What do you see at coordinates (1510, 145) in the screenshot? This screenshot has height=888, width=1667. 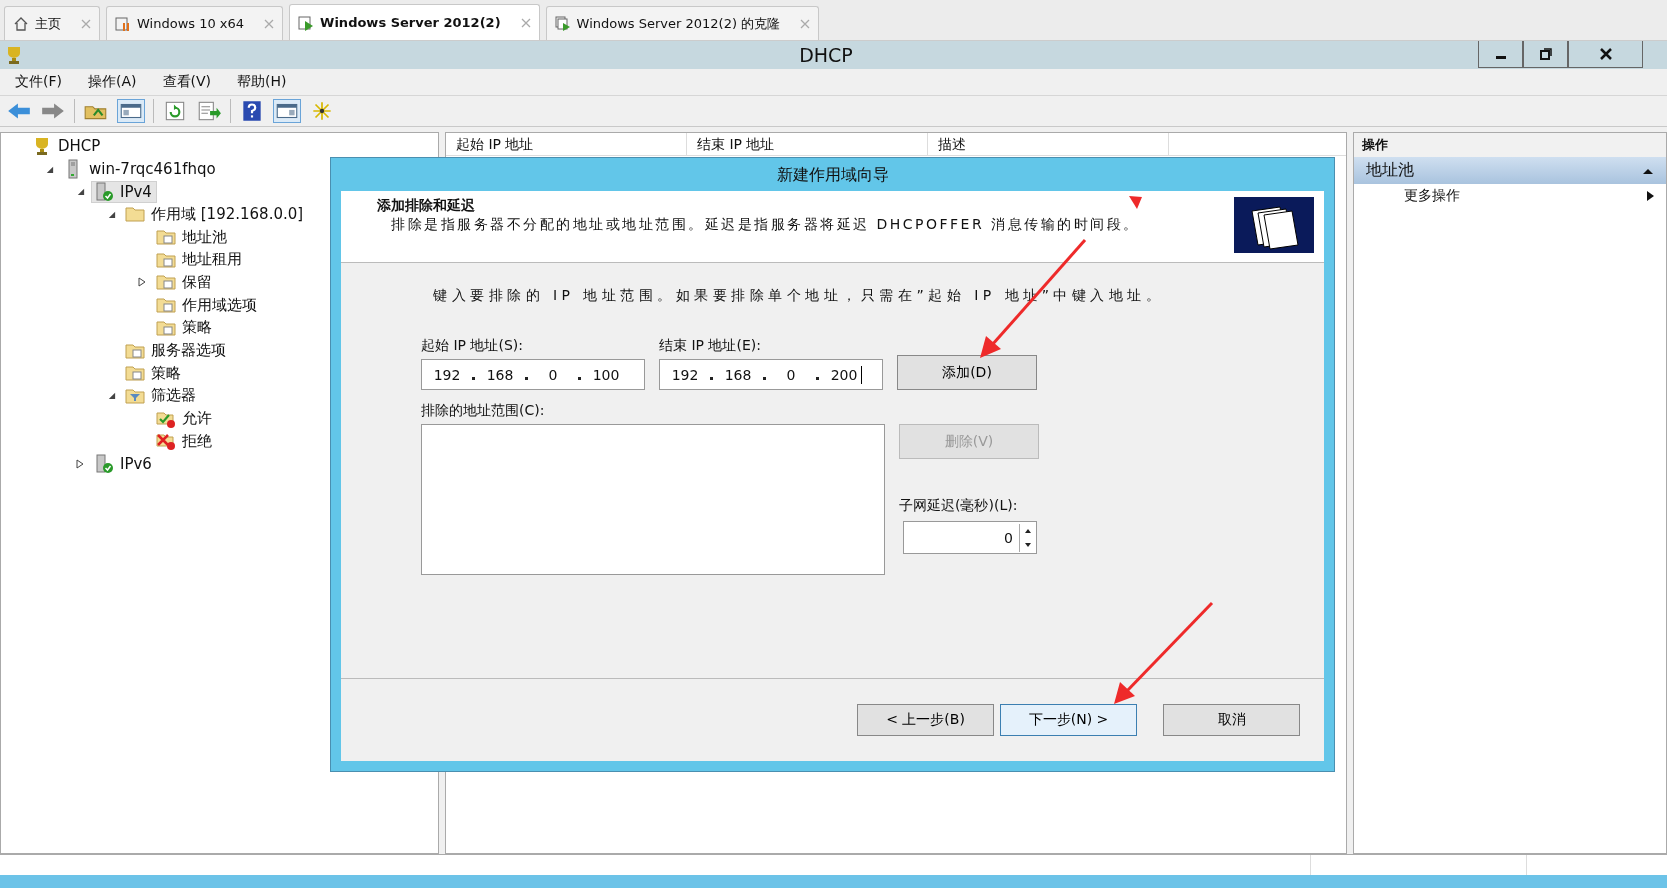 I see `actions-header: 操作` at bounding box center [1510, 145].